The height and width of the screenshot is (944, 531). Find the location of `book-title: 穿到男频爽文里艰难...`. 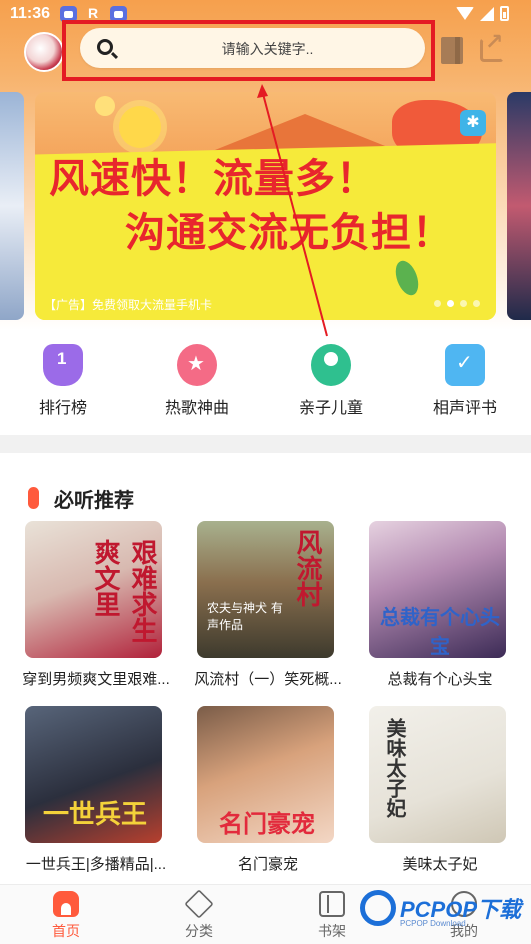

book-title: 穿到男频爽文里艰难... is located at coordinates (96, 679).